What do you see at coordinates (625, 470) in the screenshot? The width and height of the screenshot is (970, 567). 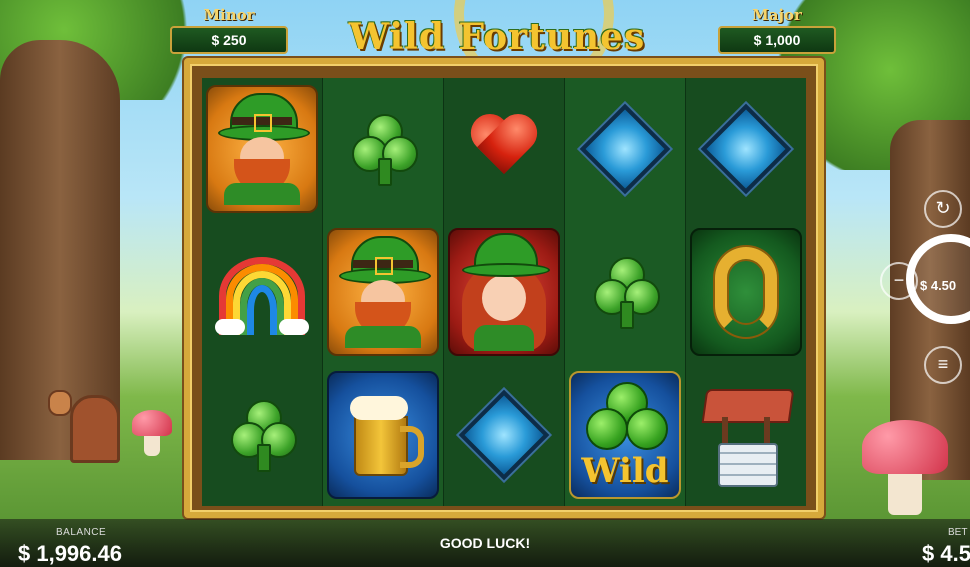 I see `wild-label: Wild` at bounding box center [625, 470].